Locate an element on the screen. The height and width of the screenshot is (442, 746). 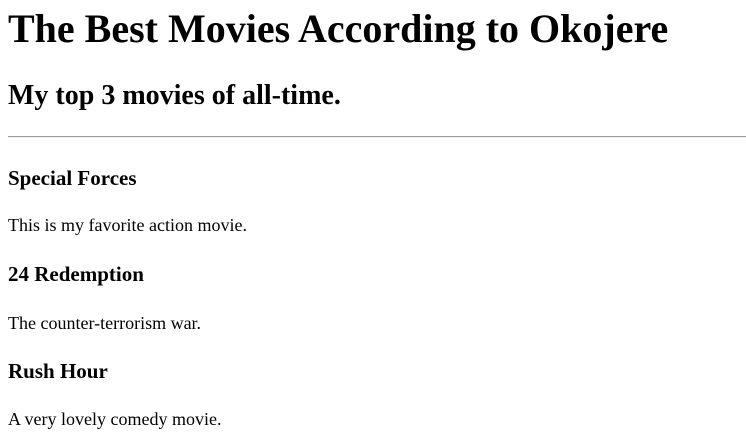
movie-description: This is my favorite action movie. is located at coordinates (127, 225).